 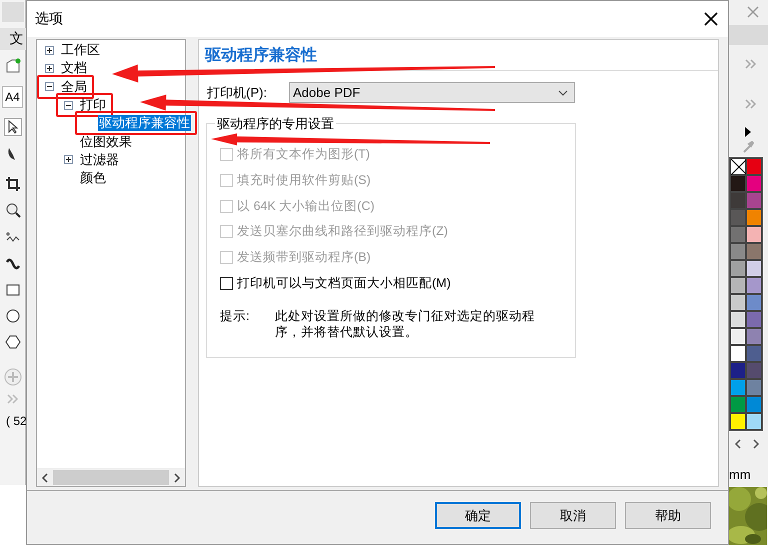 What do you see at coordinates (738, 444) in the screenshot?
I see `scroll-left-icon` at bounding box center [738, 444].